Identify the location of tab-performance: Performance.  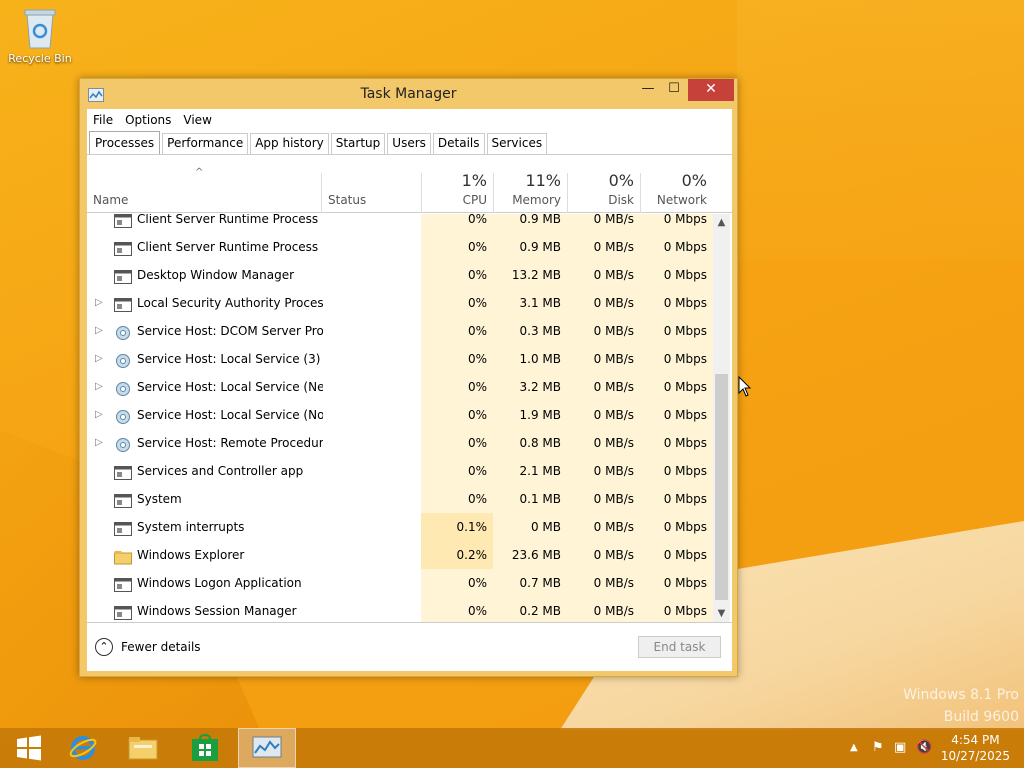
(205, 143).